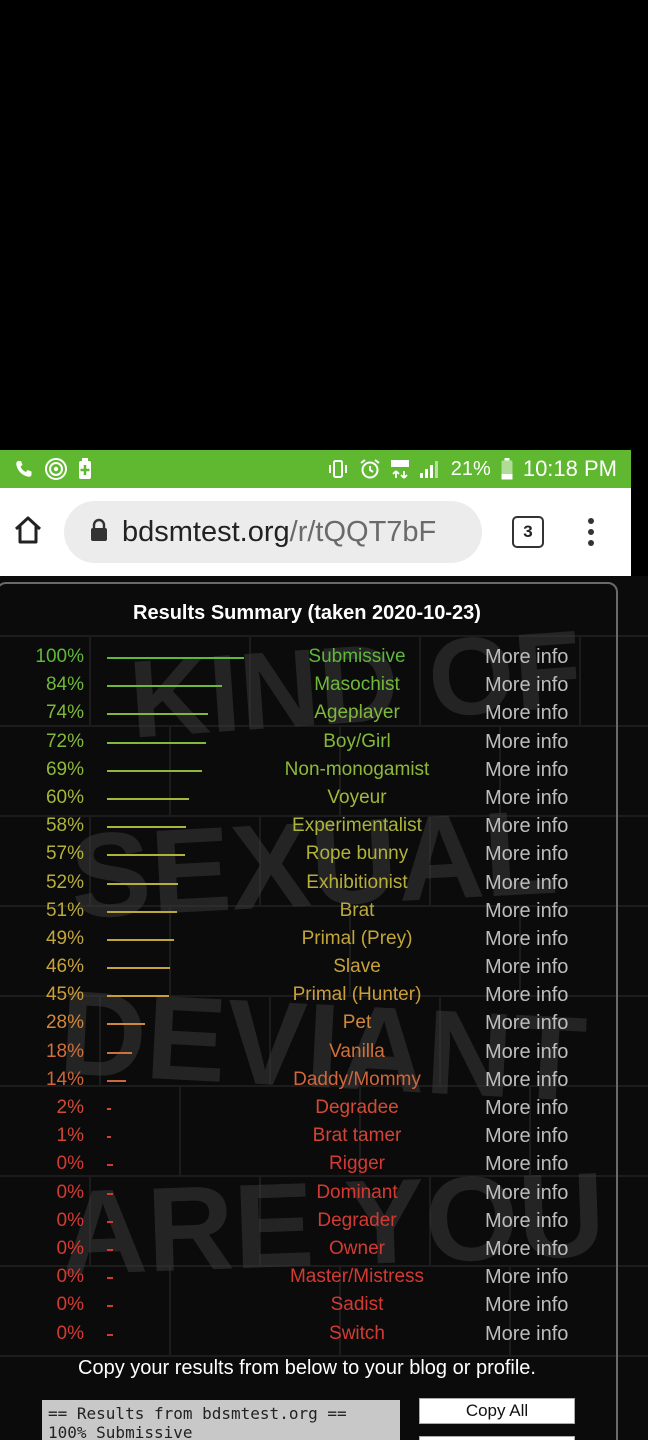 This screenshot has width=648, height=1440. I want to click on result-percent: 74%, so click(64, 713).